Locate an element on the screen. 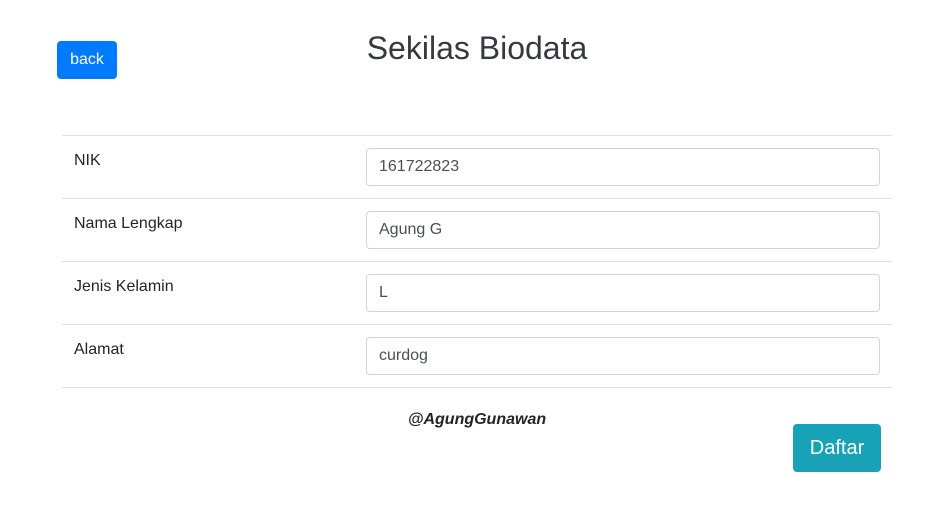  nik-label: NIK is located at coordinates (87, 160).